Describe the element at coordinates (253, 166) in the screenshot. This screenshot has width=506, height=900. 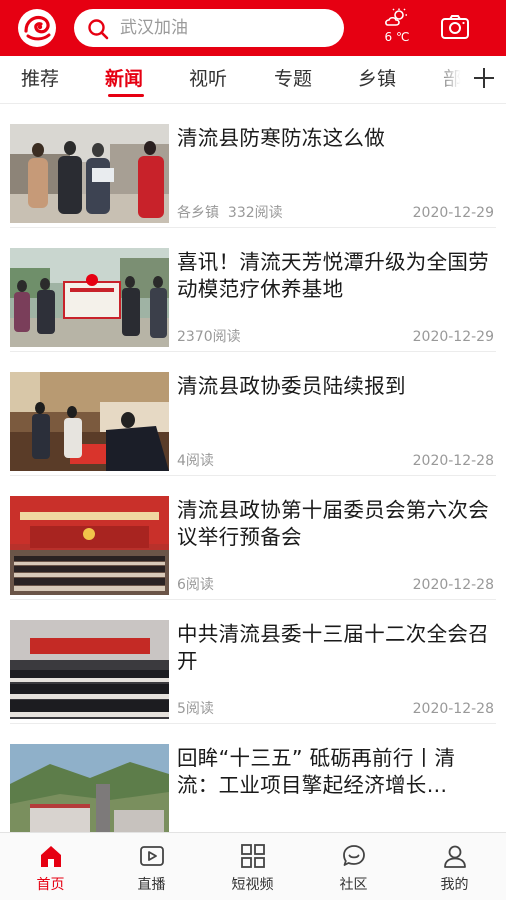
I see `news-item: 清流县防寒防冻这么做 各乡镇 332阅读 2020-12-29` at that location.